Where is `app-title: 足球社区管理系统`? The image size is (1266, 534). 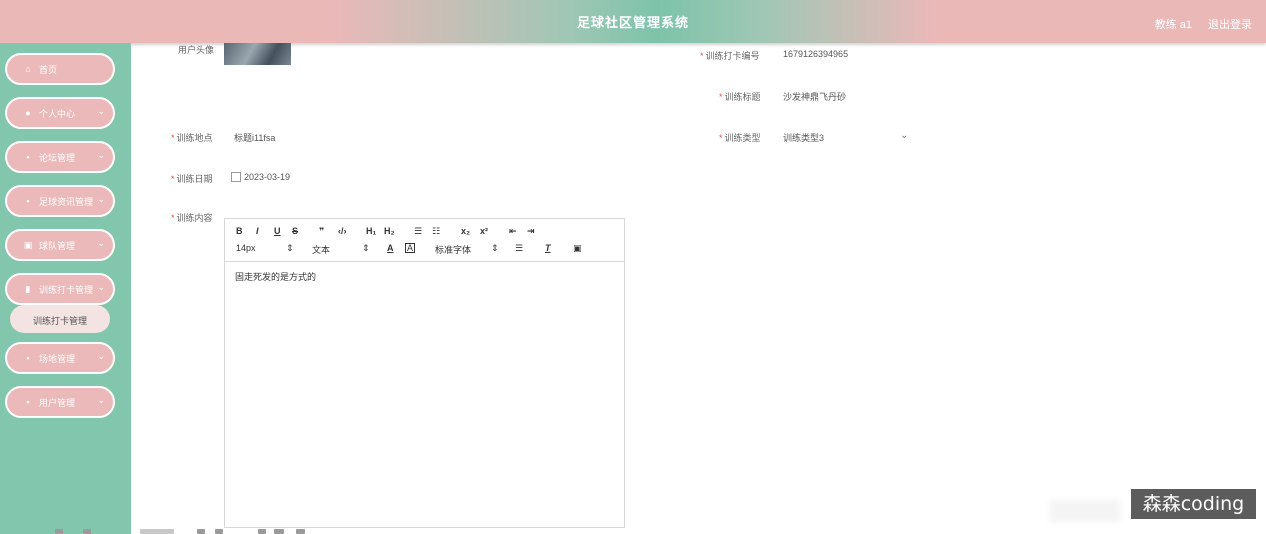 app-title: 足球社区管理系统 is located at coordinates (632, 22).